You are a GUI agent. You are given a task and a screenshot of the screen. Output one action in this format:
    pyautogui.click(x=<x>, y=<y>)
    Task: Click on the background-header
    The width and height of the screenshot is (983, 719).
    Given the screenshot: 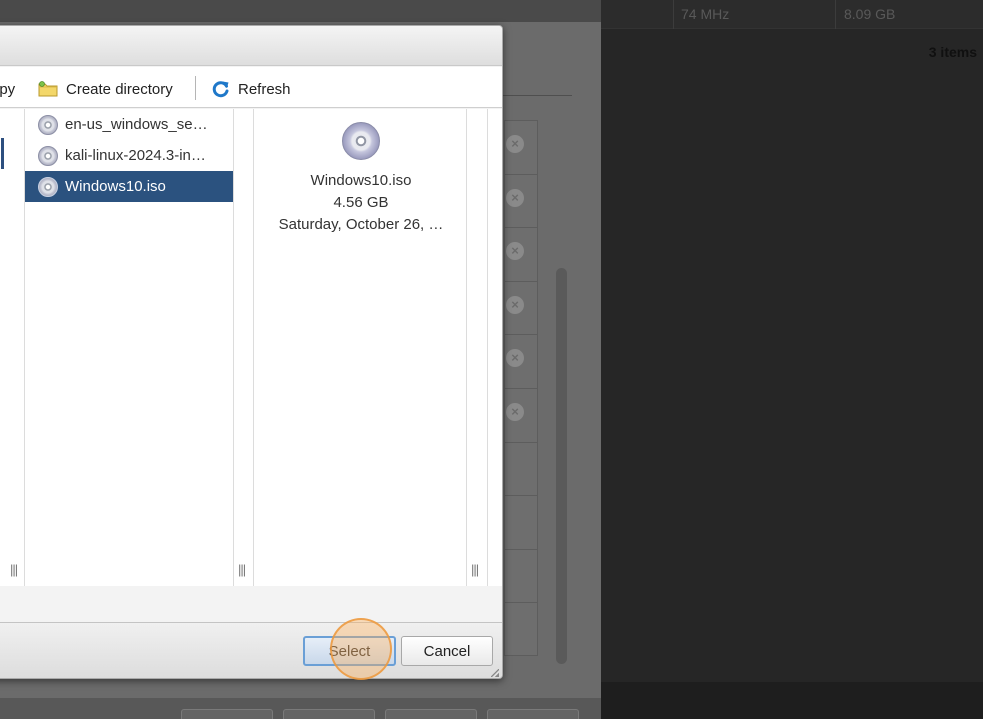 What is the action you would take?
    pyautogui.click(x=300, y=11)
    